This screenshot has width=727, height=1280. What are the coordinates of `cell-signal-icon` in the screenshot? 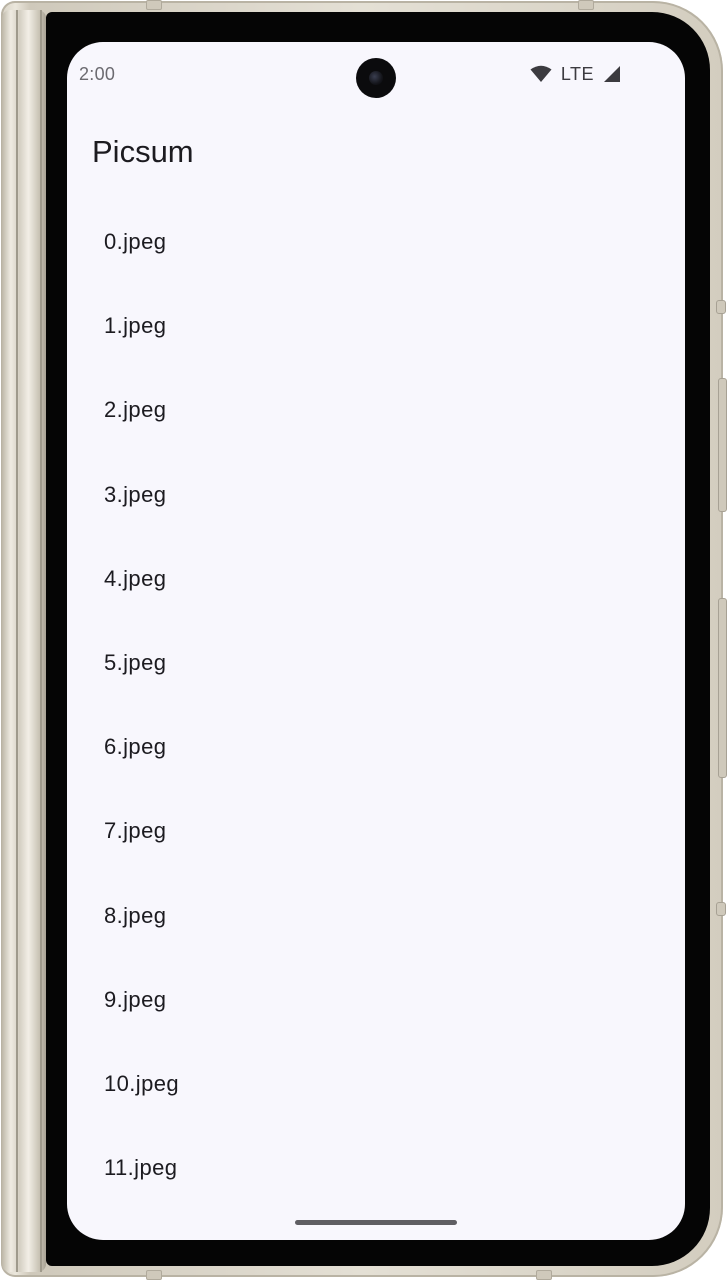 It's located at (612, 74).